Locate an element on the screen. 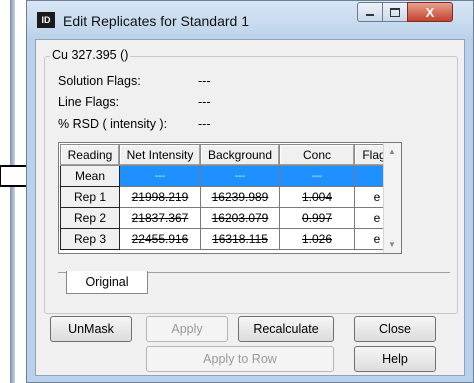 The width and height of the screenshot is (474, 383). mean-bg-cell: --- is located at coordinates (240, 176).